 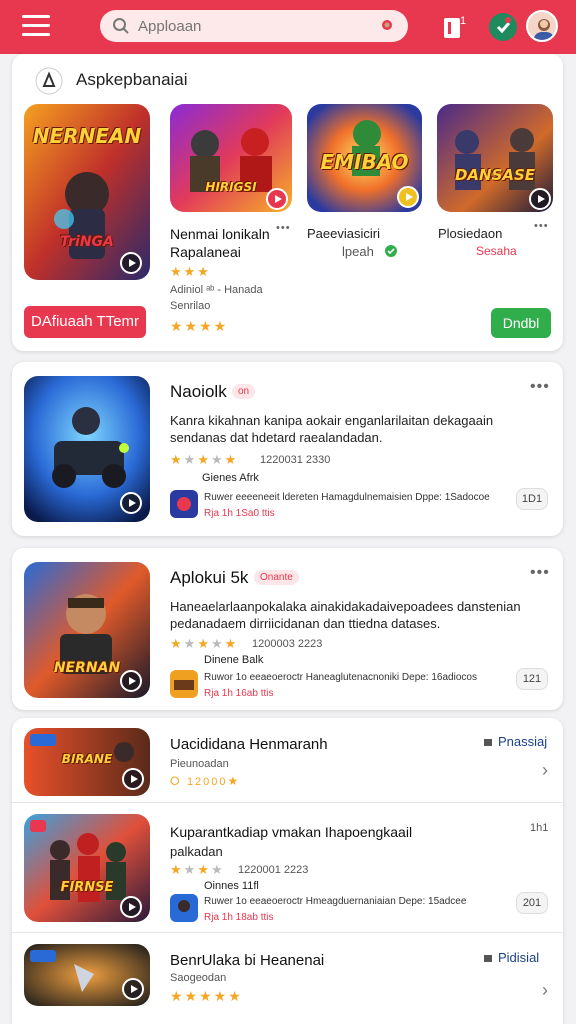 What do you see at coordinates (87, 449) in the screenshot?
I see `app-card-1-art` at bounding box center [87, 449].